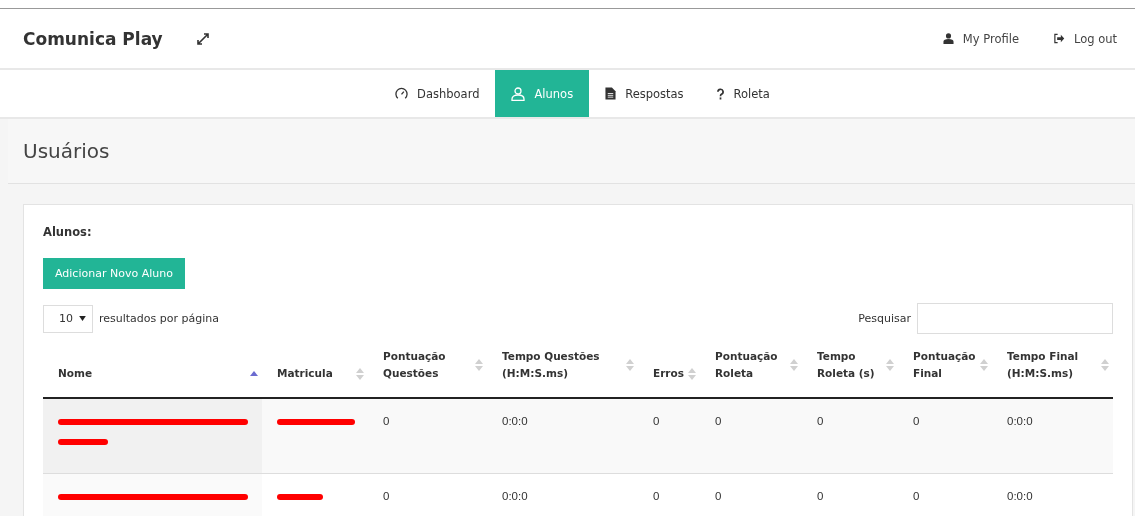 The image size is (1135, 516). I want to click on card-title: Alunos:, so click(68, 232).